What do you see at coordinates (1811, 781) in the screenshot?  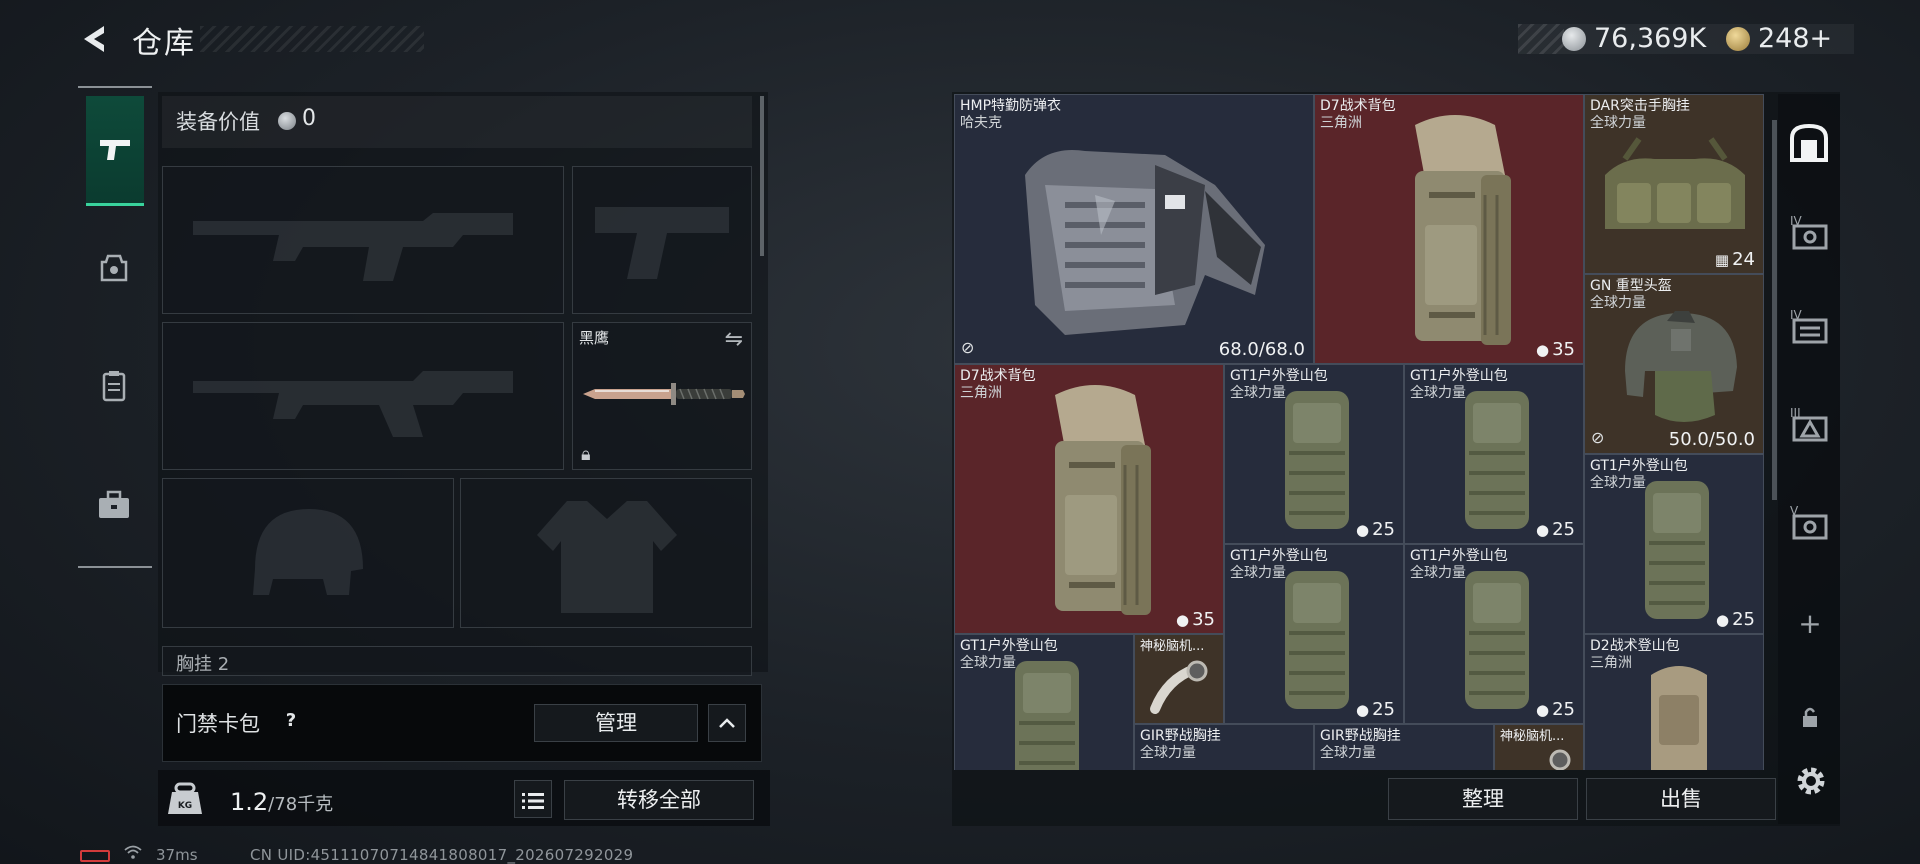 I see `settings-icon` at bounding box center [1811, 781].